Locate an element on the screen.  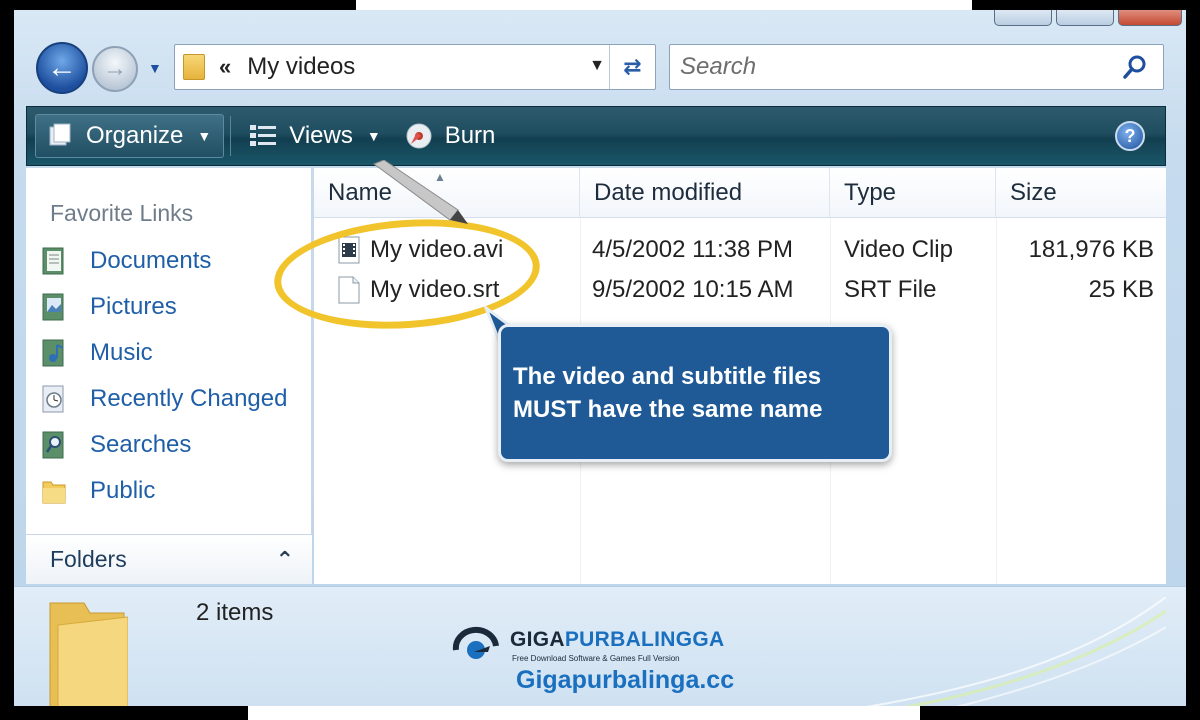
views-icon is located at coordinates (263, 136).